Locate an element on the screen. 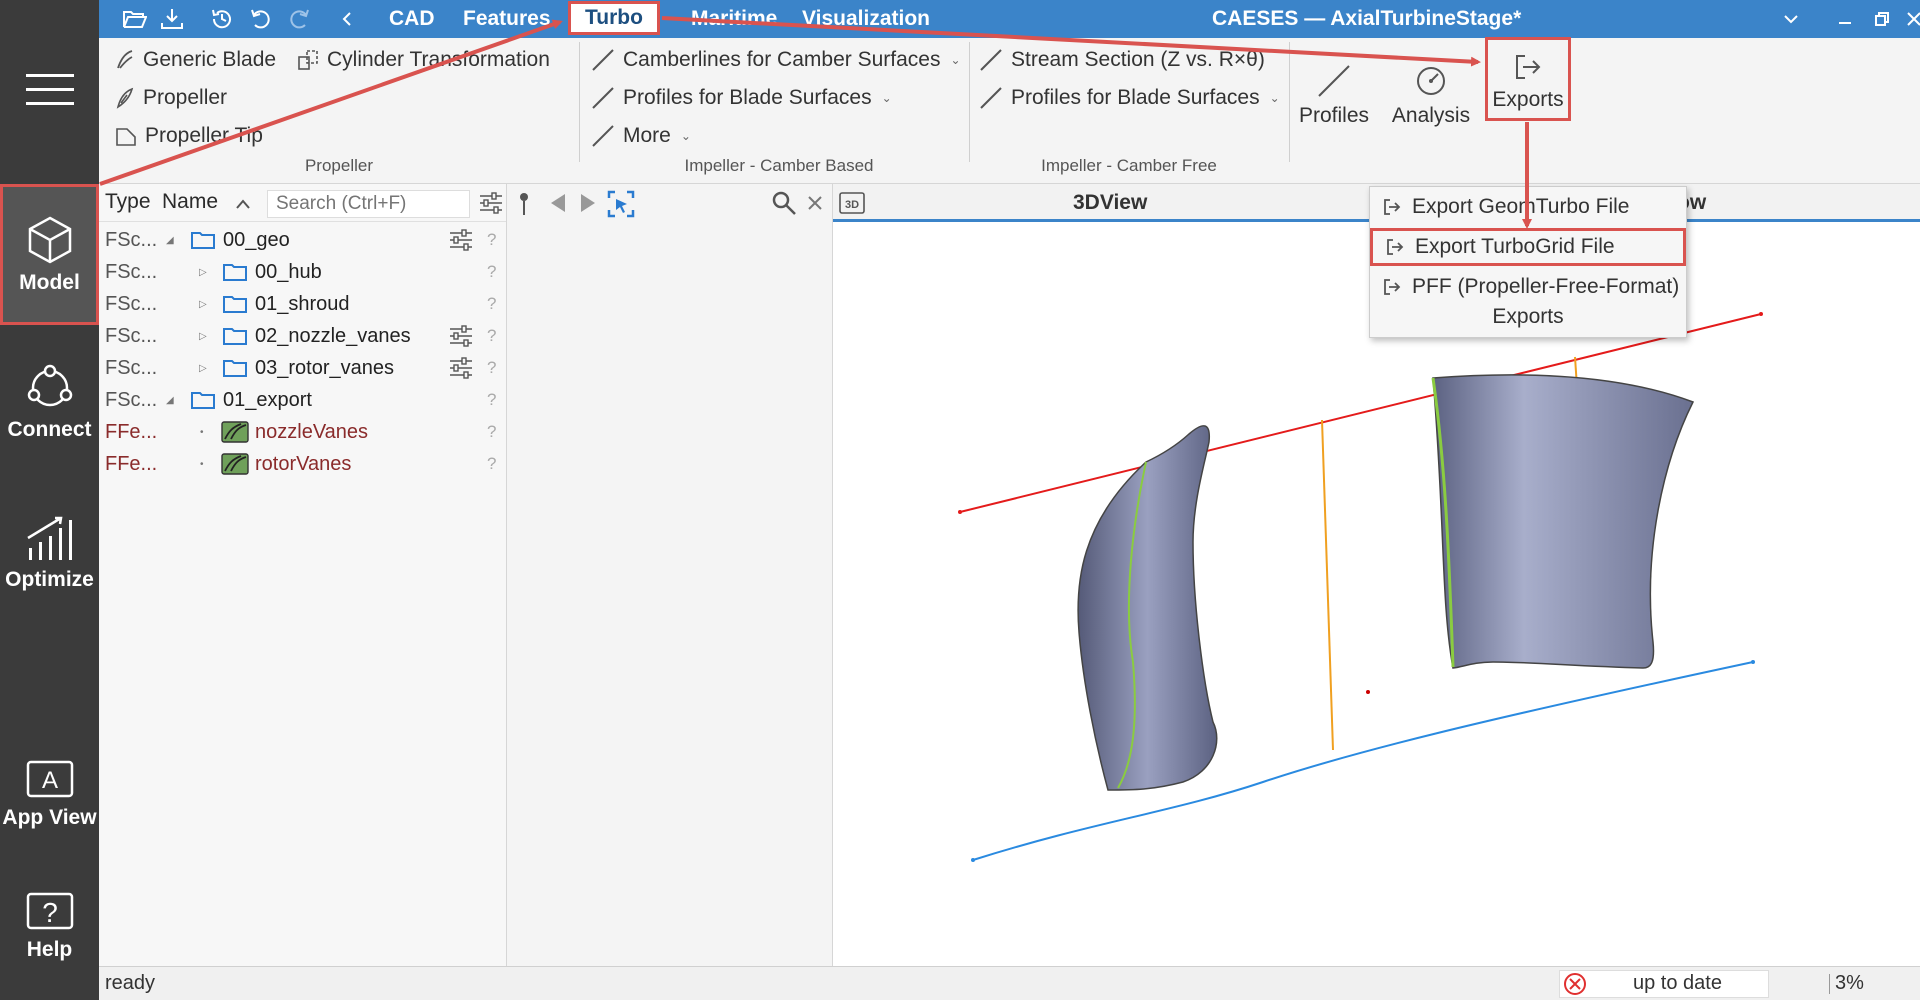 This screenshot has height=1000, width=1920. sidebar-item-connect: Connect is located at coordinates (49, 403).